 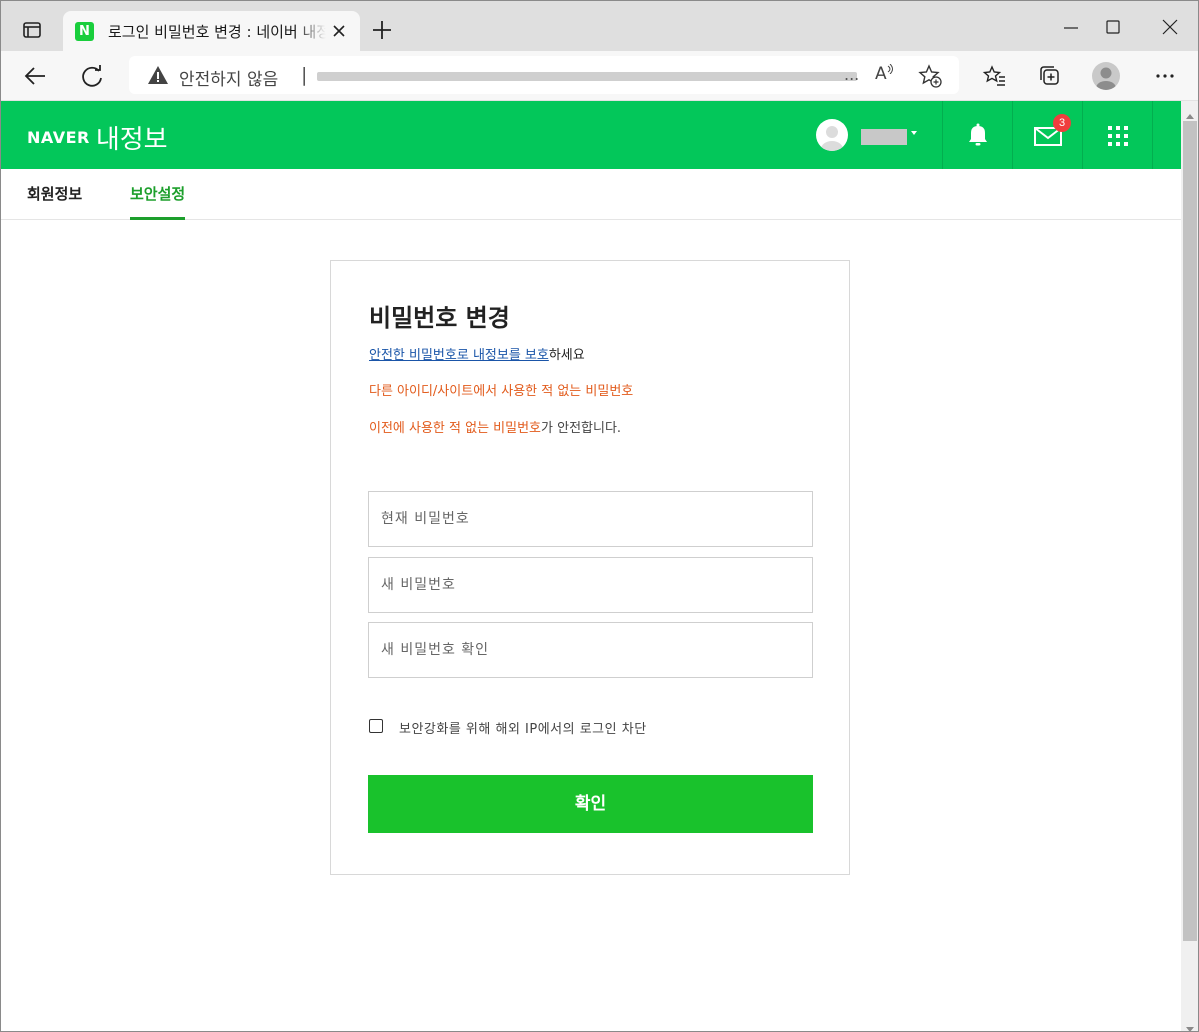 What do you see at coordinates (1190, 112) in the screenshot?
I see `scroll-up-arrow-icon` at bounding box center [1190, 112].